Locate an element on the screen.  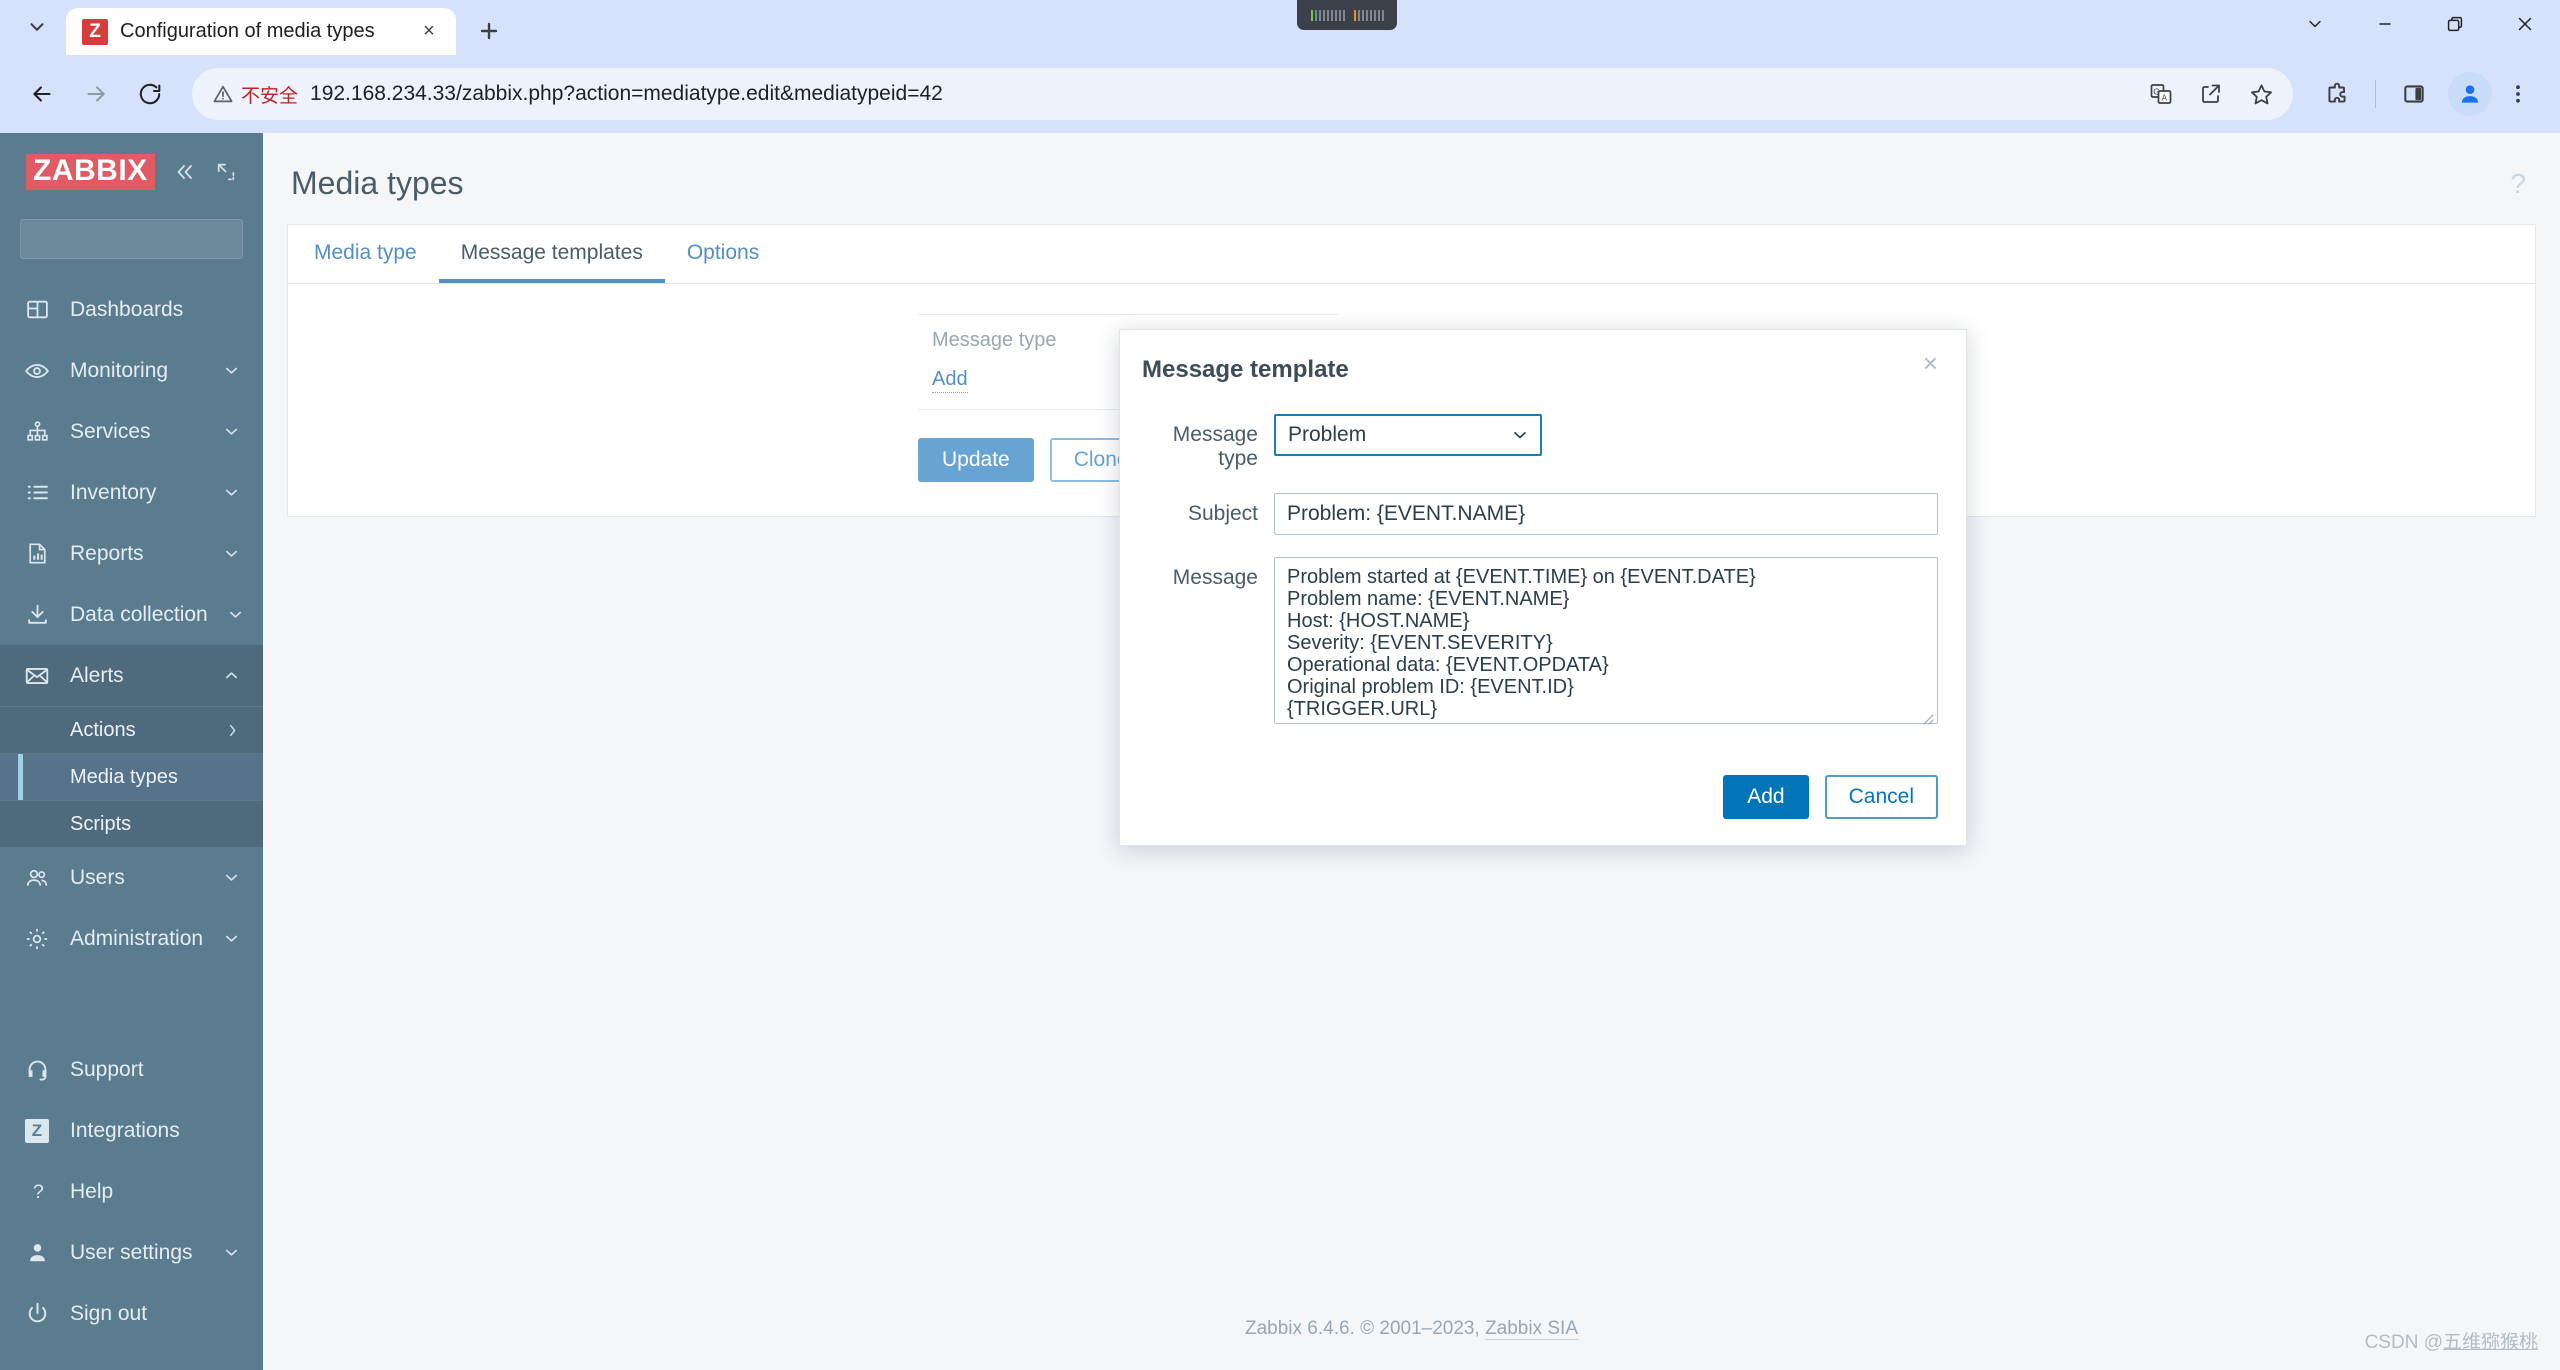
subject-label: Subject is located at coordinates (1222, 513).